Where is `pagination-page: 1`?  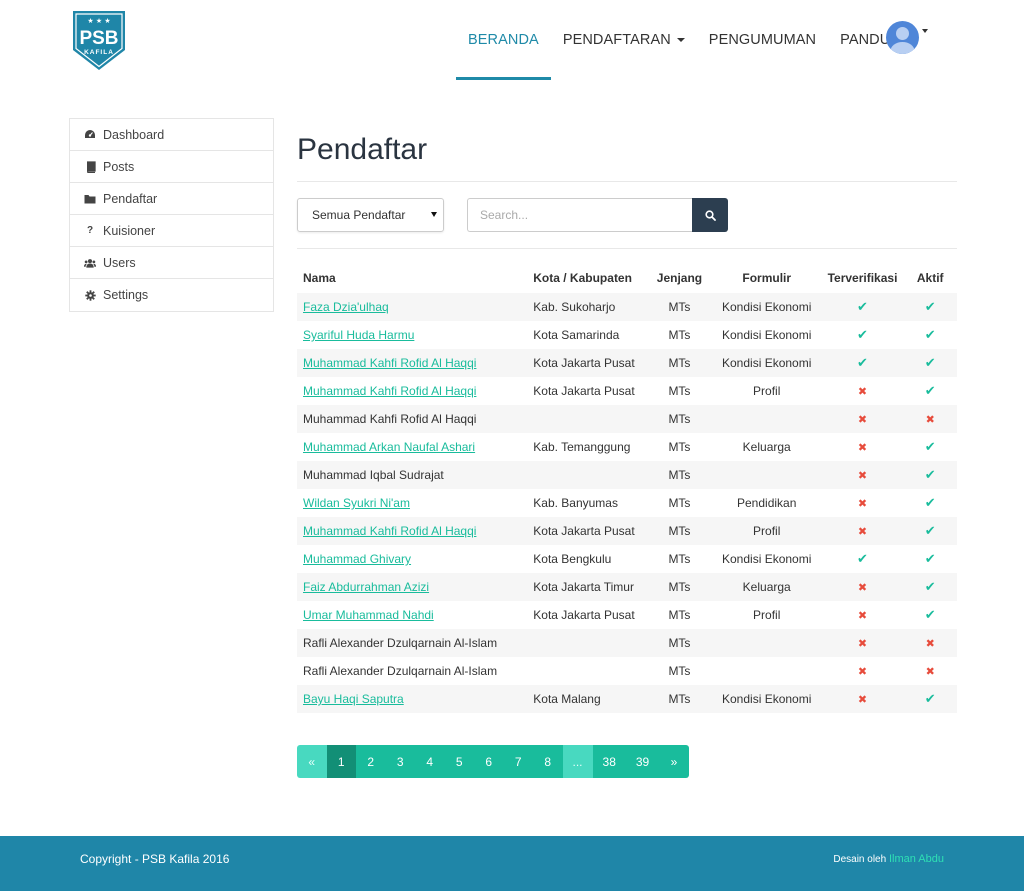
pagination-page: 1 is located at coordinates (341, 761).